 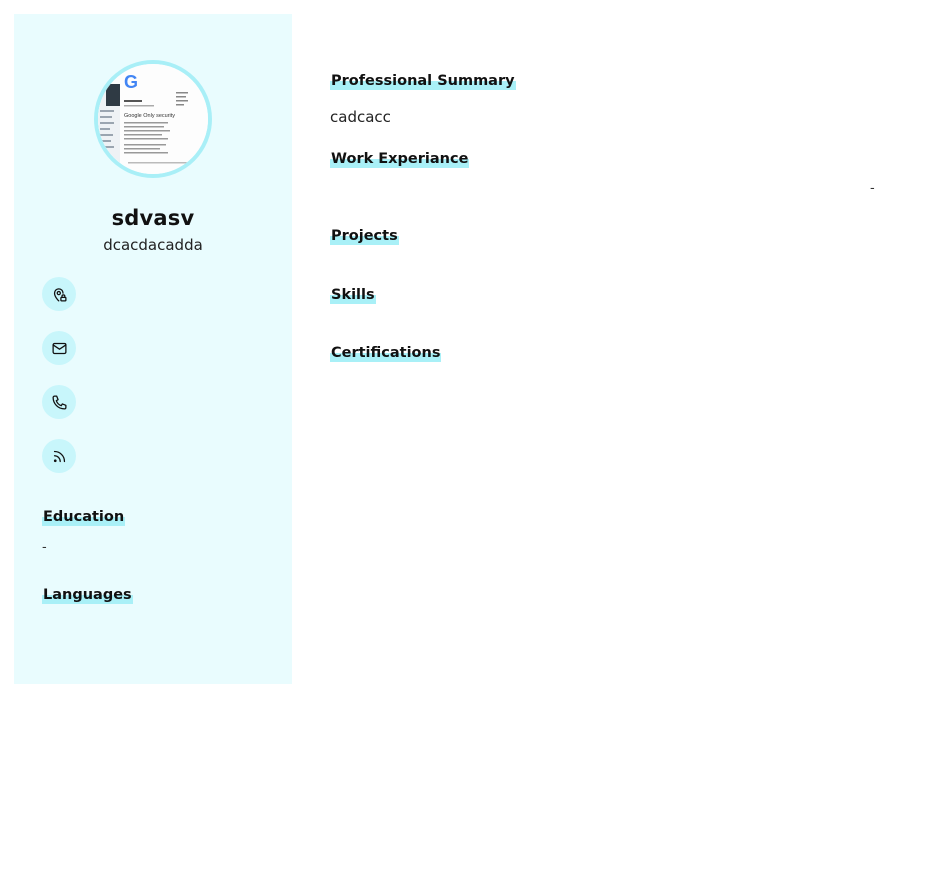 What do you see at coordinates (59, 348) in the screenshot?
I see `mail-icon` at bounding box center [59, 348].